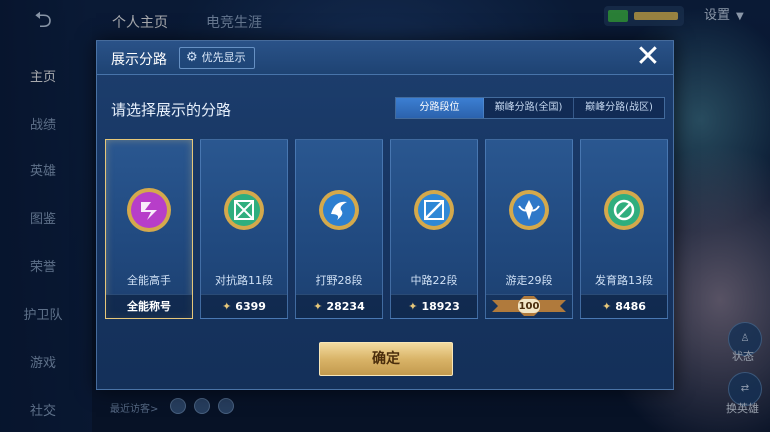 Image resolution: width=770 pixels, height=432 pixels. I want to click on clash-lane-badge-icon, so click(244, 210).